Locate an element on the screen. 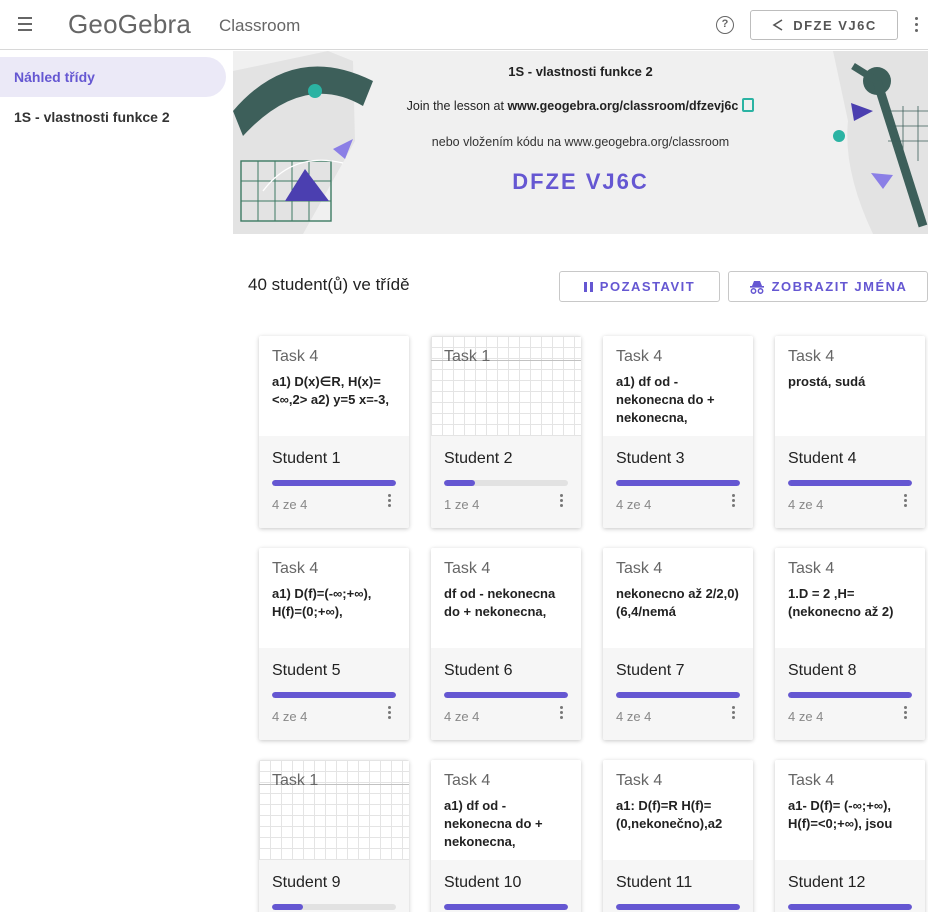 This screenshot has height=912, width=928. answer-preview: 1.D = 2 ,H= (nekonecno až 2) is located at coordinates (841, 602).